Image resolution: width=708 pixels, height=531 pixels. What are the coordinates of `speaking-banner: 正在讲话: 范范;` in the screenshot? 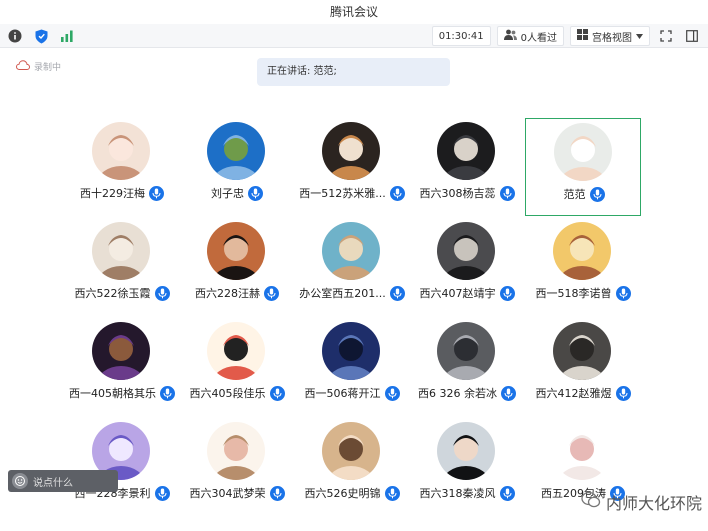 It's located at (353, 72).